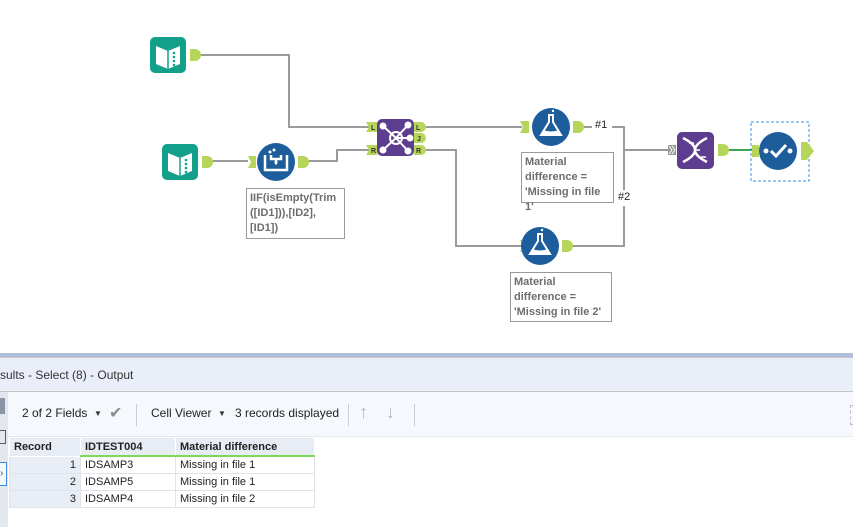 Image resolution: width=853 pixels, height=527 pixels. I want to click on connection-formula-join, so click(339, 155).